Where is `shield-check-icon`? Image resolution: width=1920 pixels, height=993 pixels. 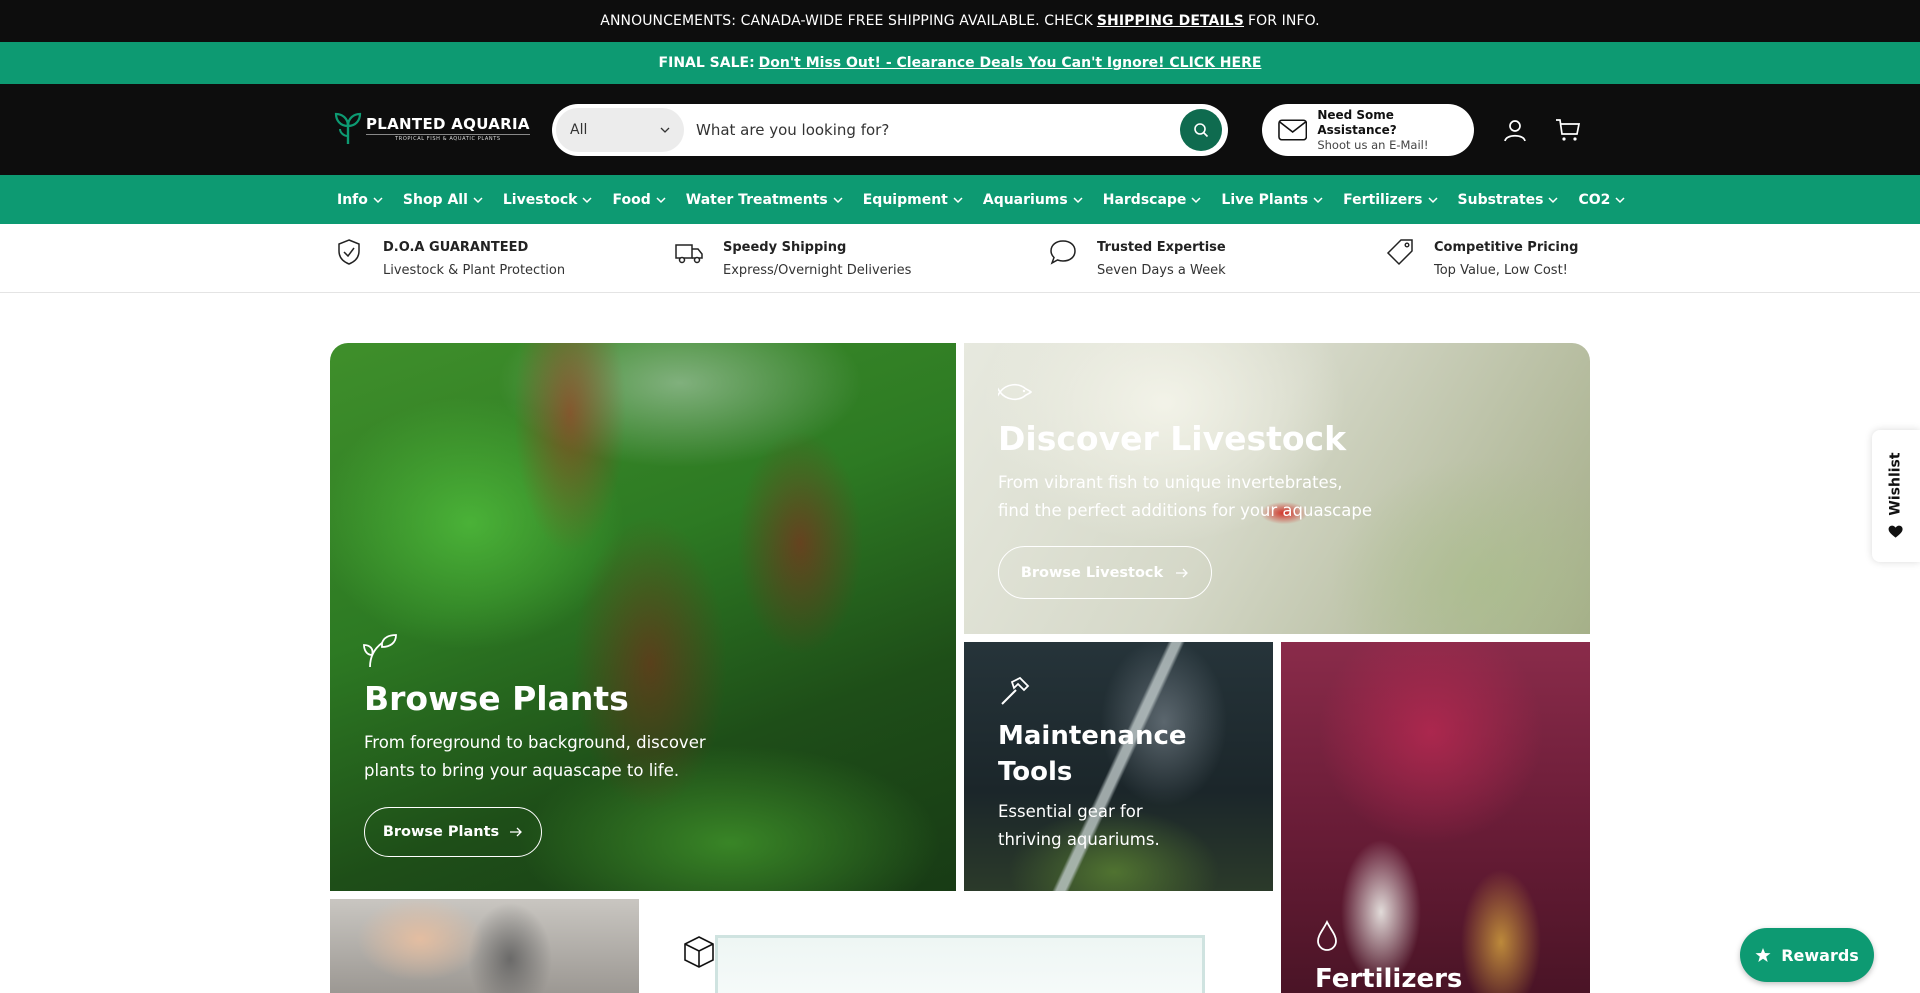 shield-check-icon is located at coordinates (349, 252).